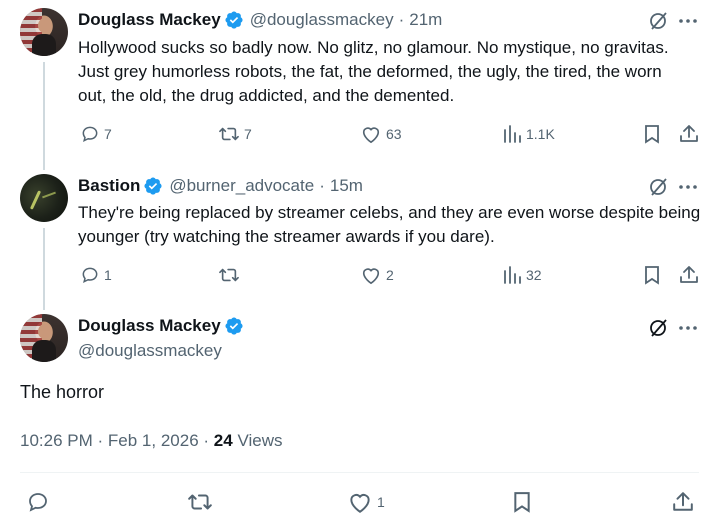 The height and width of the screenshot is (523, 719). Describe the element at coordinates (425, 20) in the screenshot. I see `timestamp: 21m` at that location.